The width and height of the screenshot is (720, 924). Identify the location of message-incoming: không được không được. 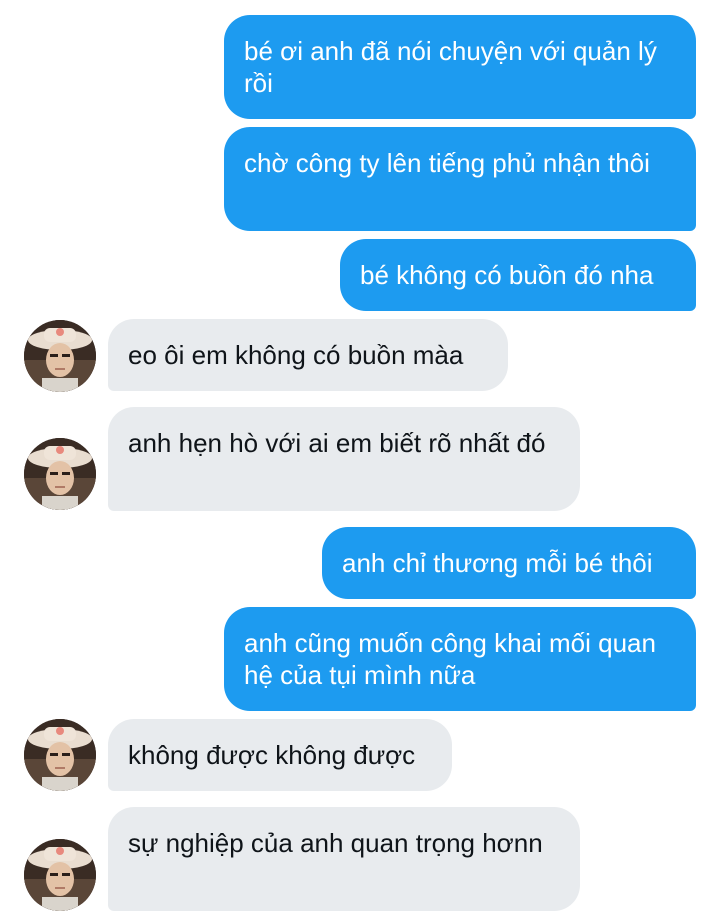
(280, 755).